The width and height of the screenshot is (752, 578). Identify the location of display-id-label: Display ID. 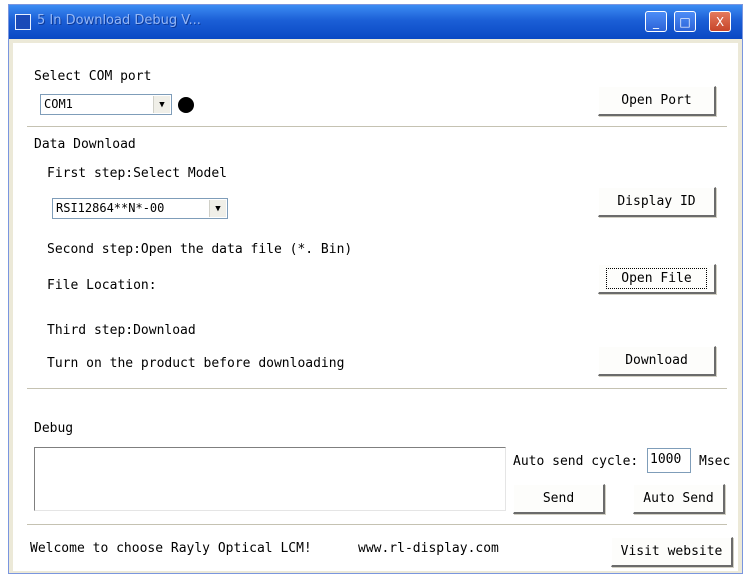
(656, 201).